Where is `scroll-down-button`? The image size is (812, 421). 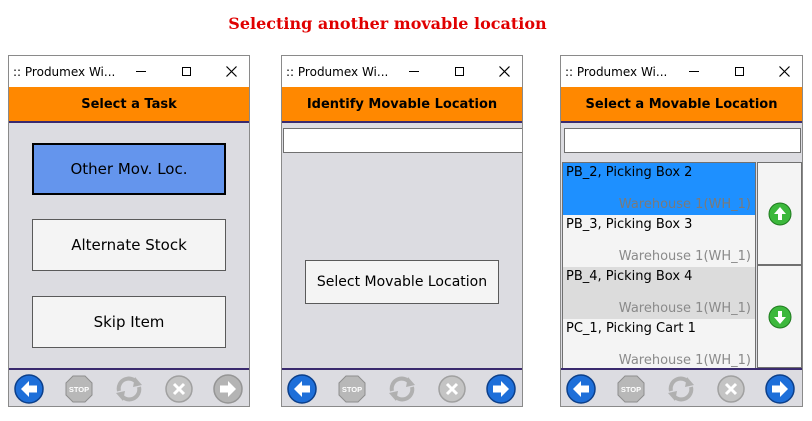 scroll-down-button is located at coordinates (779, 316).